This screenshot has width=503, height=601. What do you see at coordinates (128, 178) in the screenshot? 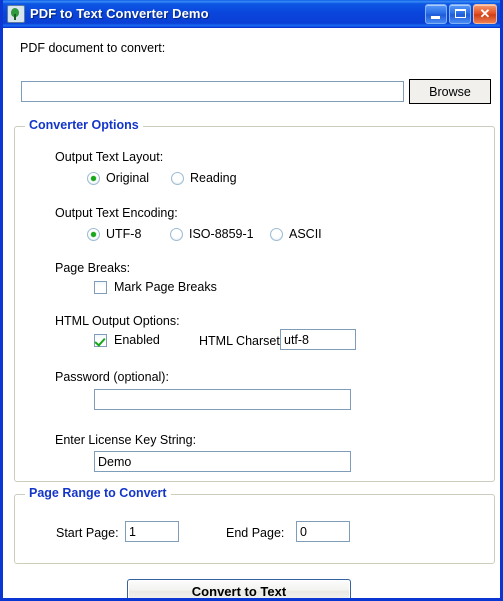
I see `radio-layout-original-label: Original` at bounding box center [128, 178].